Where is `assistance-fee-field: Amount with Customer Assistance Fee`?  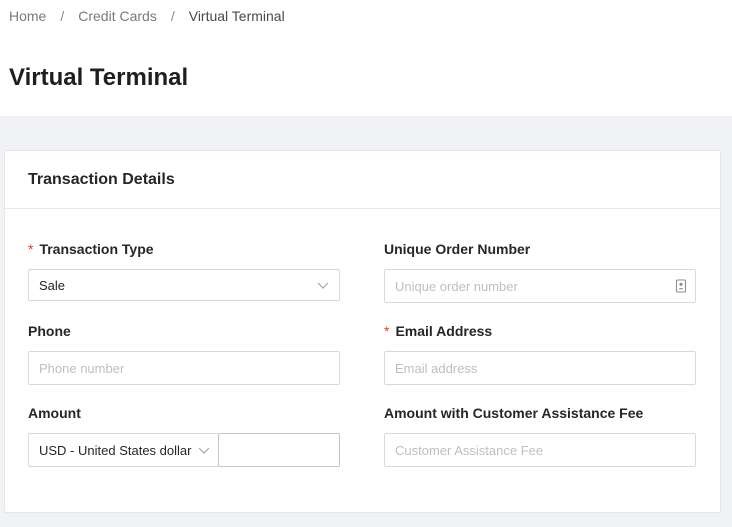
assistance-fee-field: Amount with Customer Assistance Fee is located at coordinates (513, 413).